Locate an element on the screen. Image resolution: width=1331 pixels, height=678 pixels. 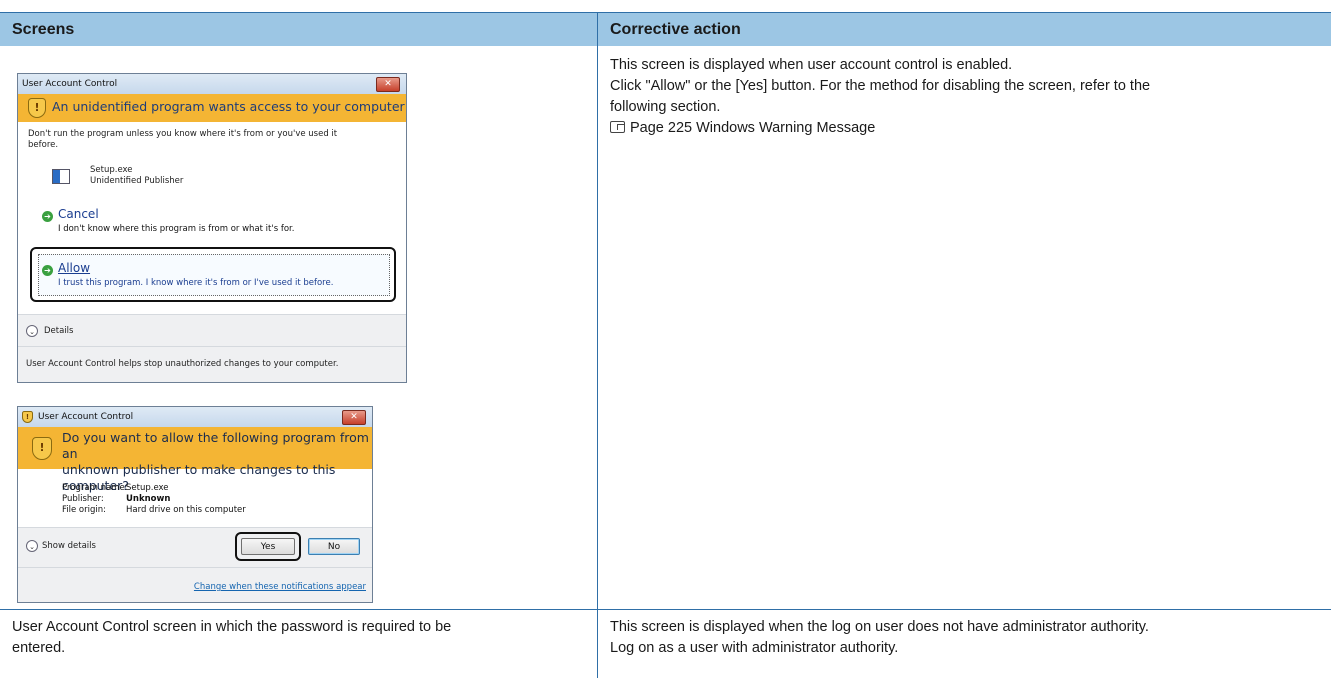
row-divider is located at coordinates (665, 609).